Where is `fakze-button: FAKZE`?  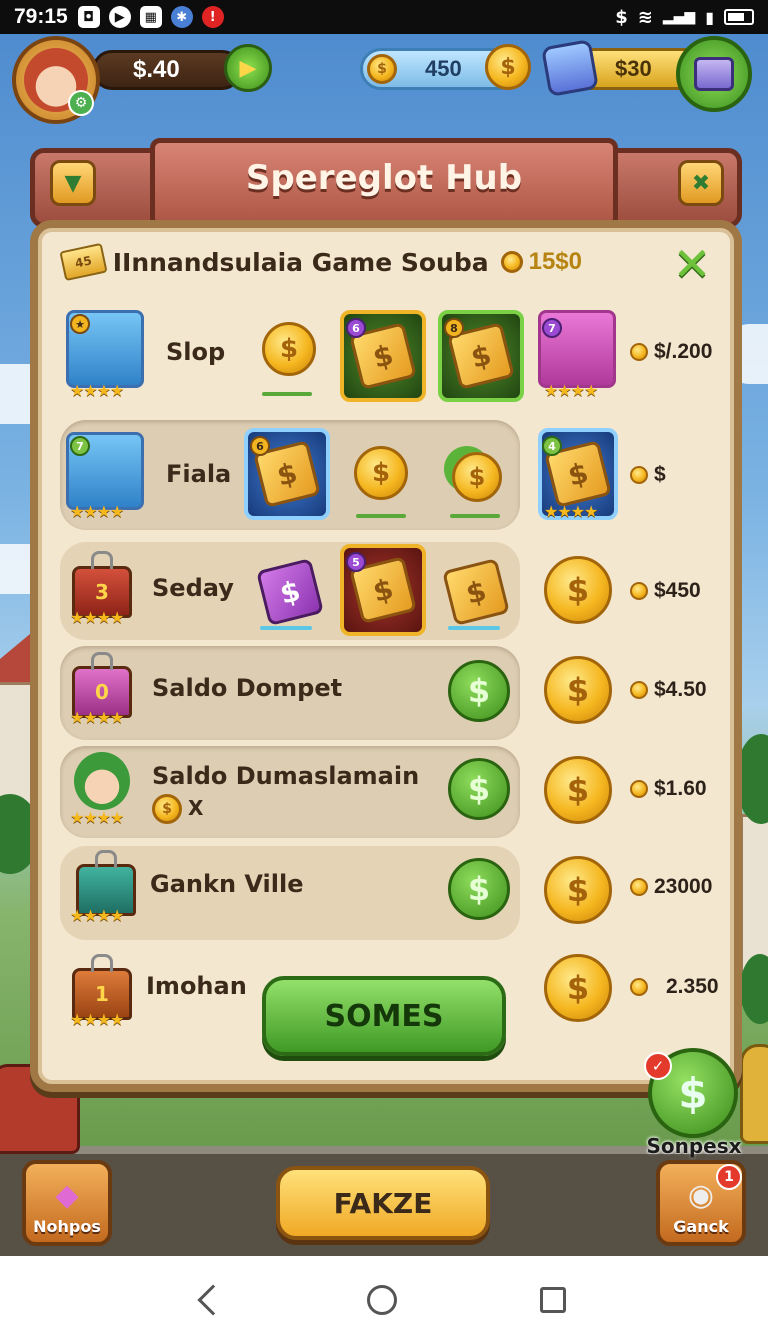
fakze-button: FAKZE is located at coordinates (383, 1203).